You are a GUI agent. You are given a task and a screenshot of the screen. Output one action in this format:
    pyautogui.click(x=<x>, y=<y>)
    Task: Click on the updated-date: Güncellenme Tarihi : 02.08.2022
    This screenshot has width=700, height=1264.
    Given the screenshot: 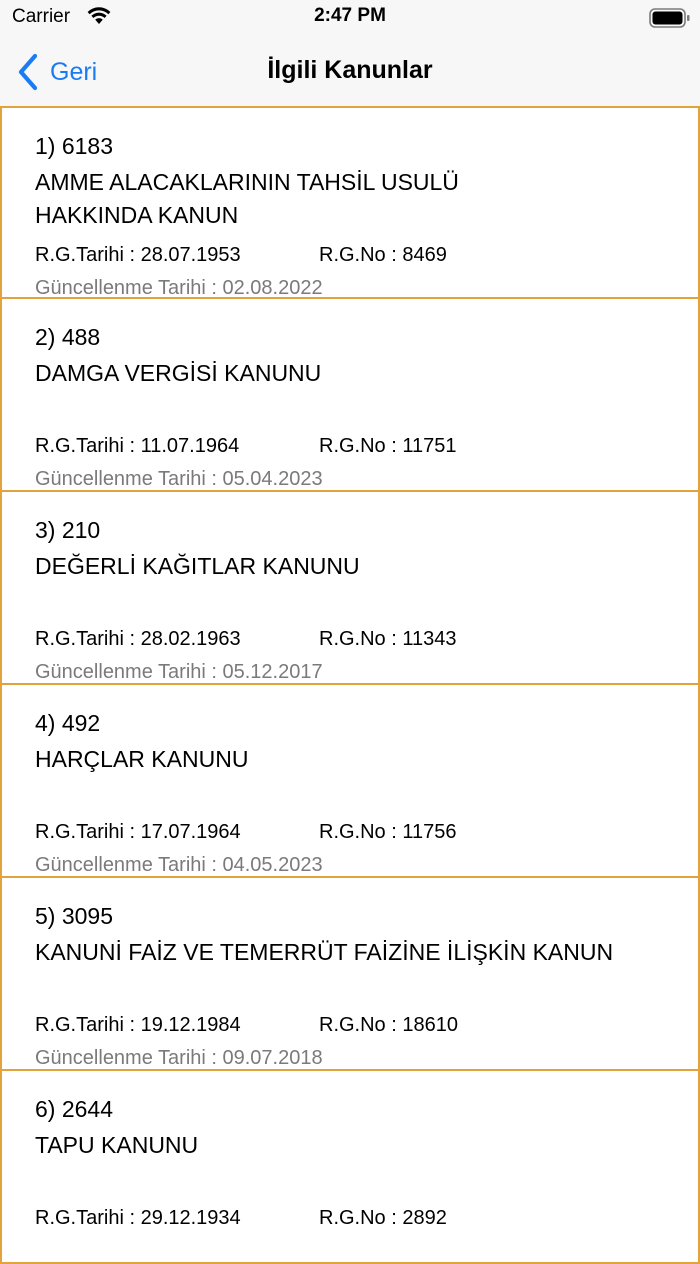 What is the action you would take?
    pyautogui.click(x=179, y=288)
    